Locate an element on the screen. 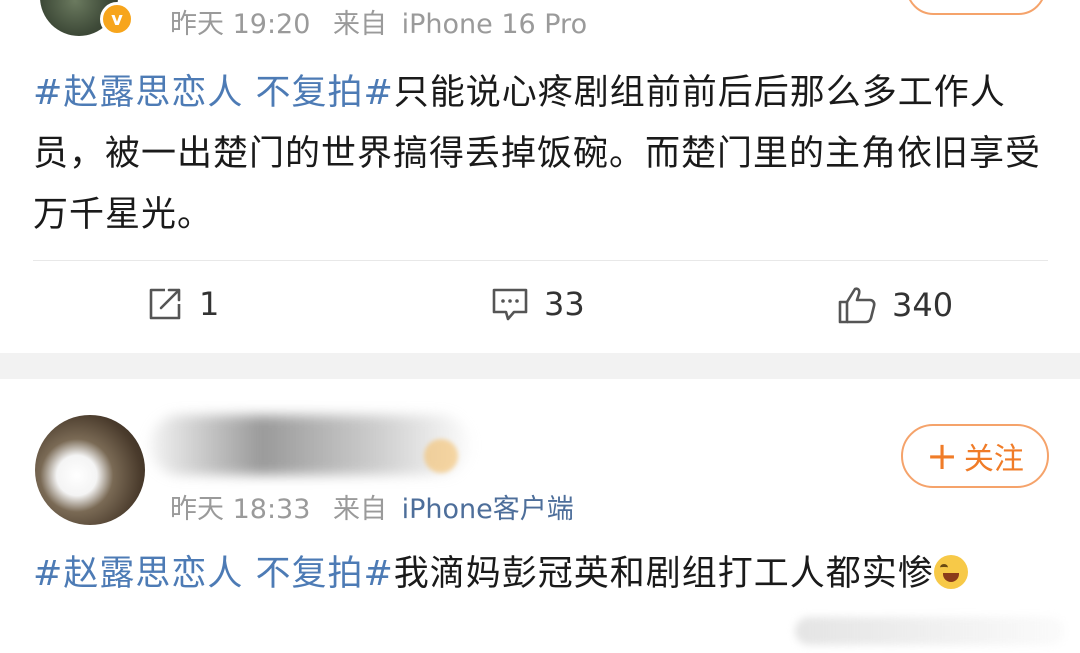 Image resolution: width=1080 pixels, height=653 pixels. avatar is located at coordinates (90, 470).